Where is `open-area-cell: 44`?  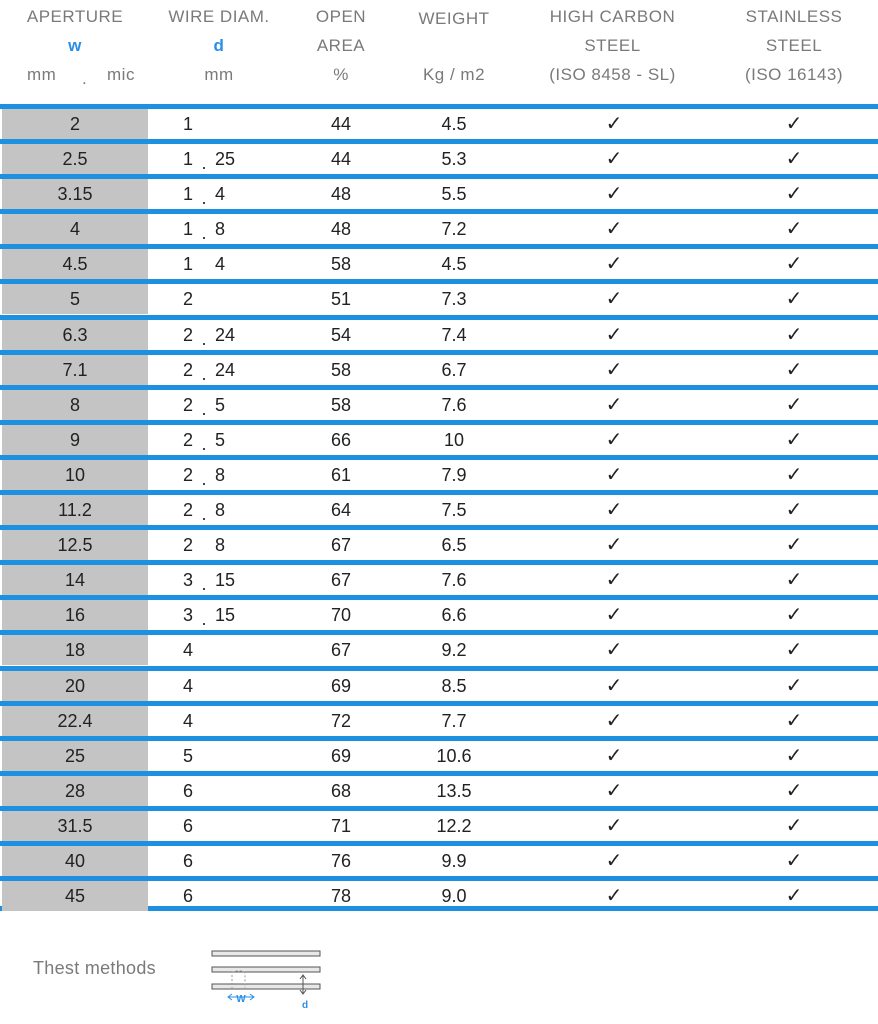
open-area-cell: 44 is located at coordinates (341, 159).